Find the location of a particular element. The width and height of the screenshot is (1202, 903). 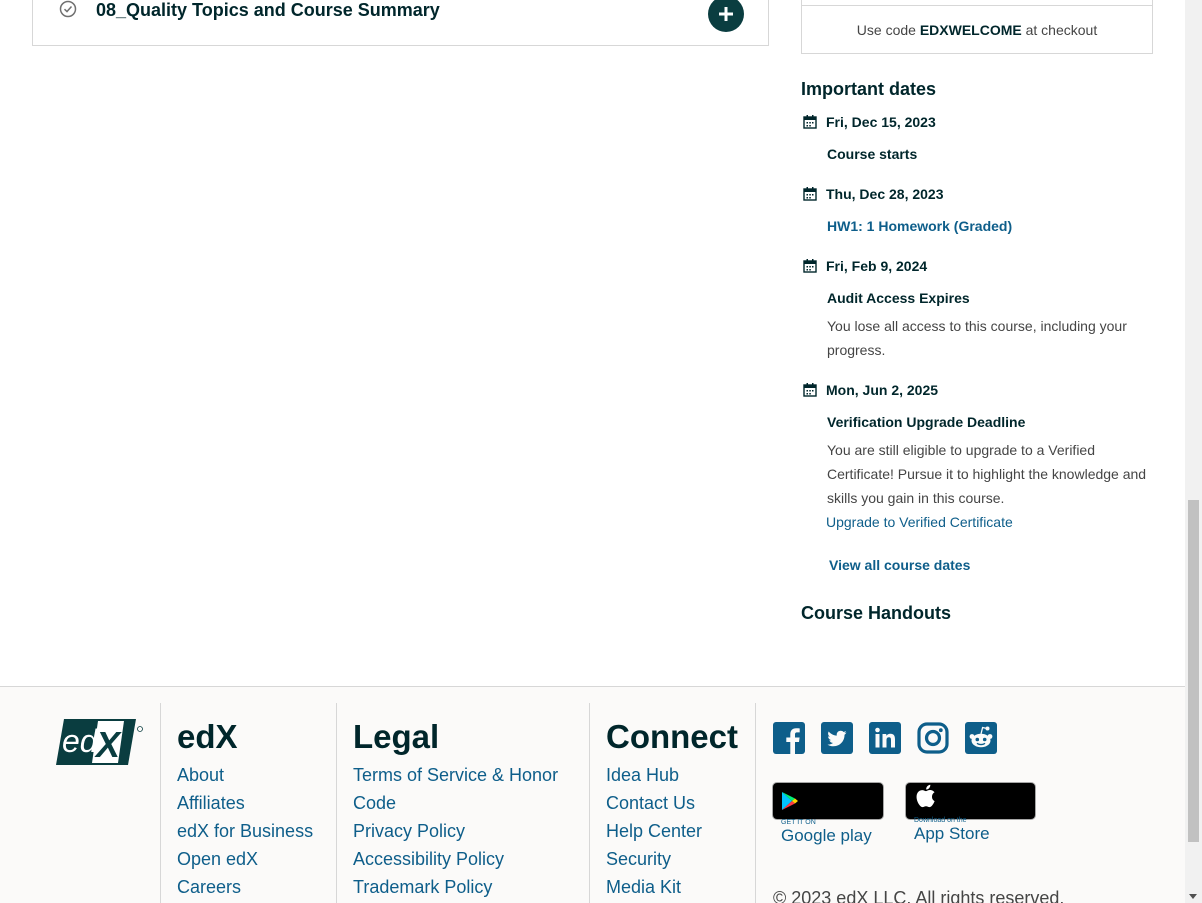

facebook-icon is located at coordinates (789, 738).